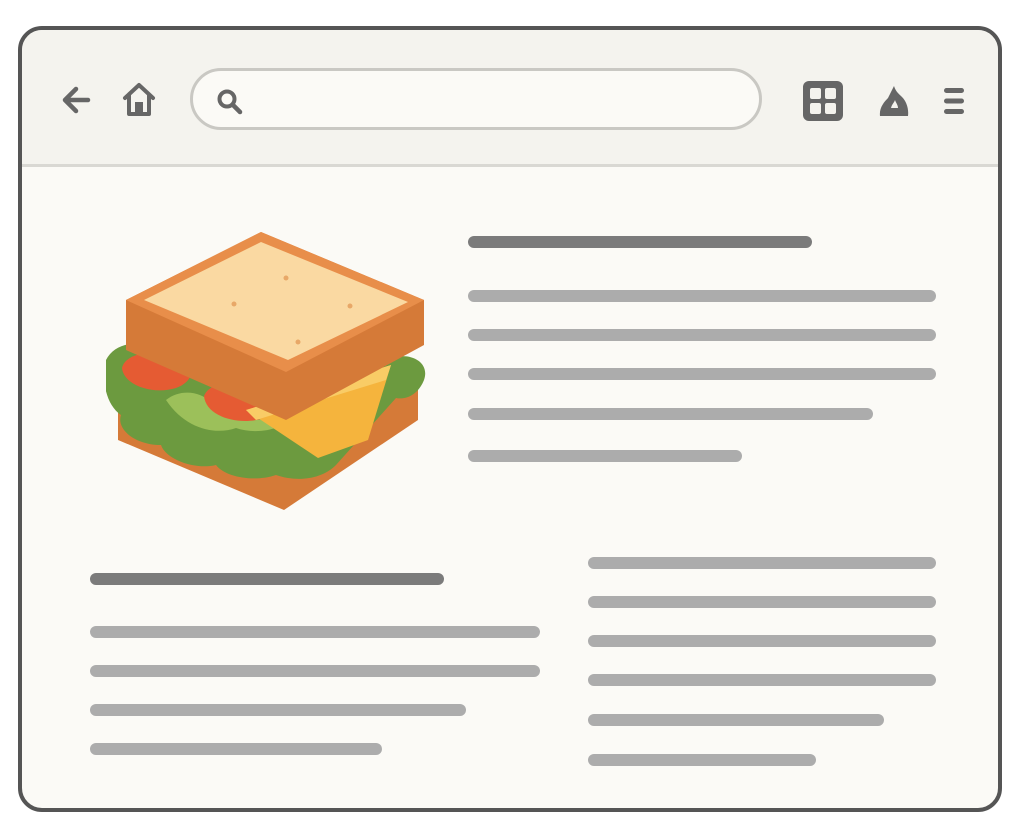 The height and width of the screenshot is (833, 1024). I want to click on sandwich-icon, so click(266, 371).